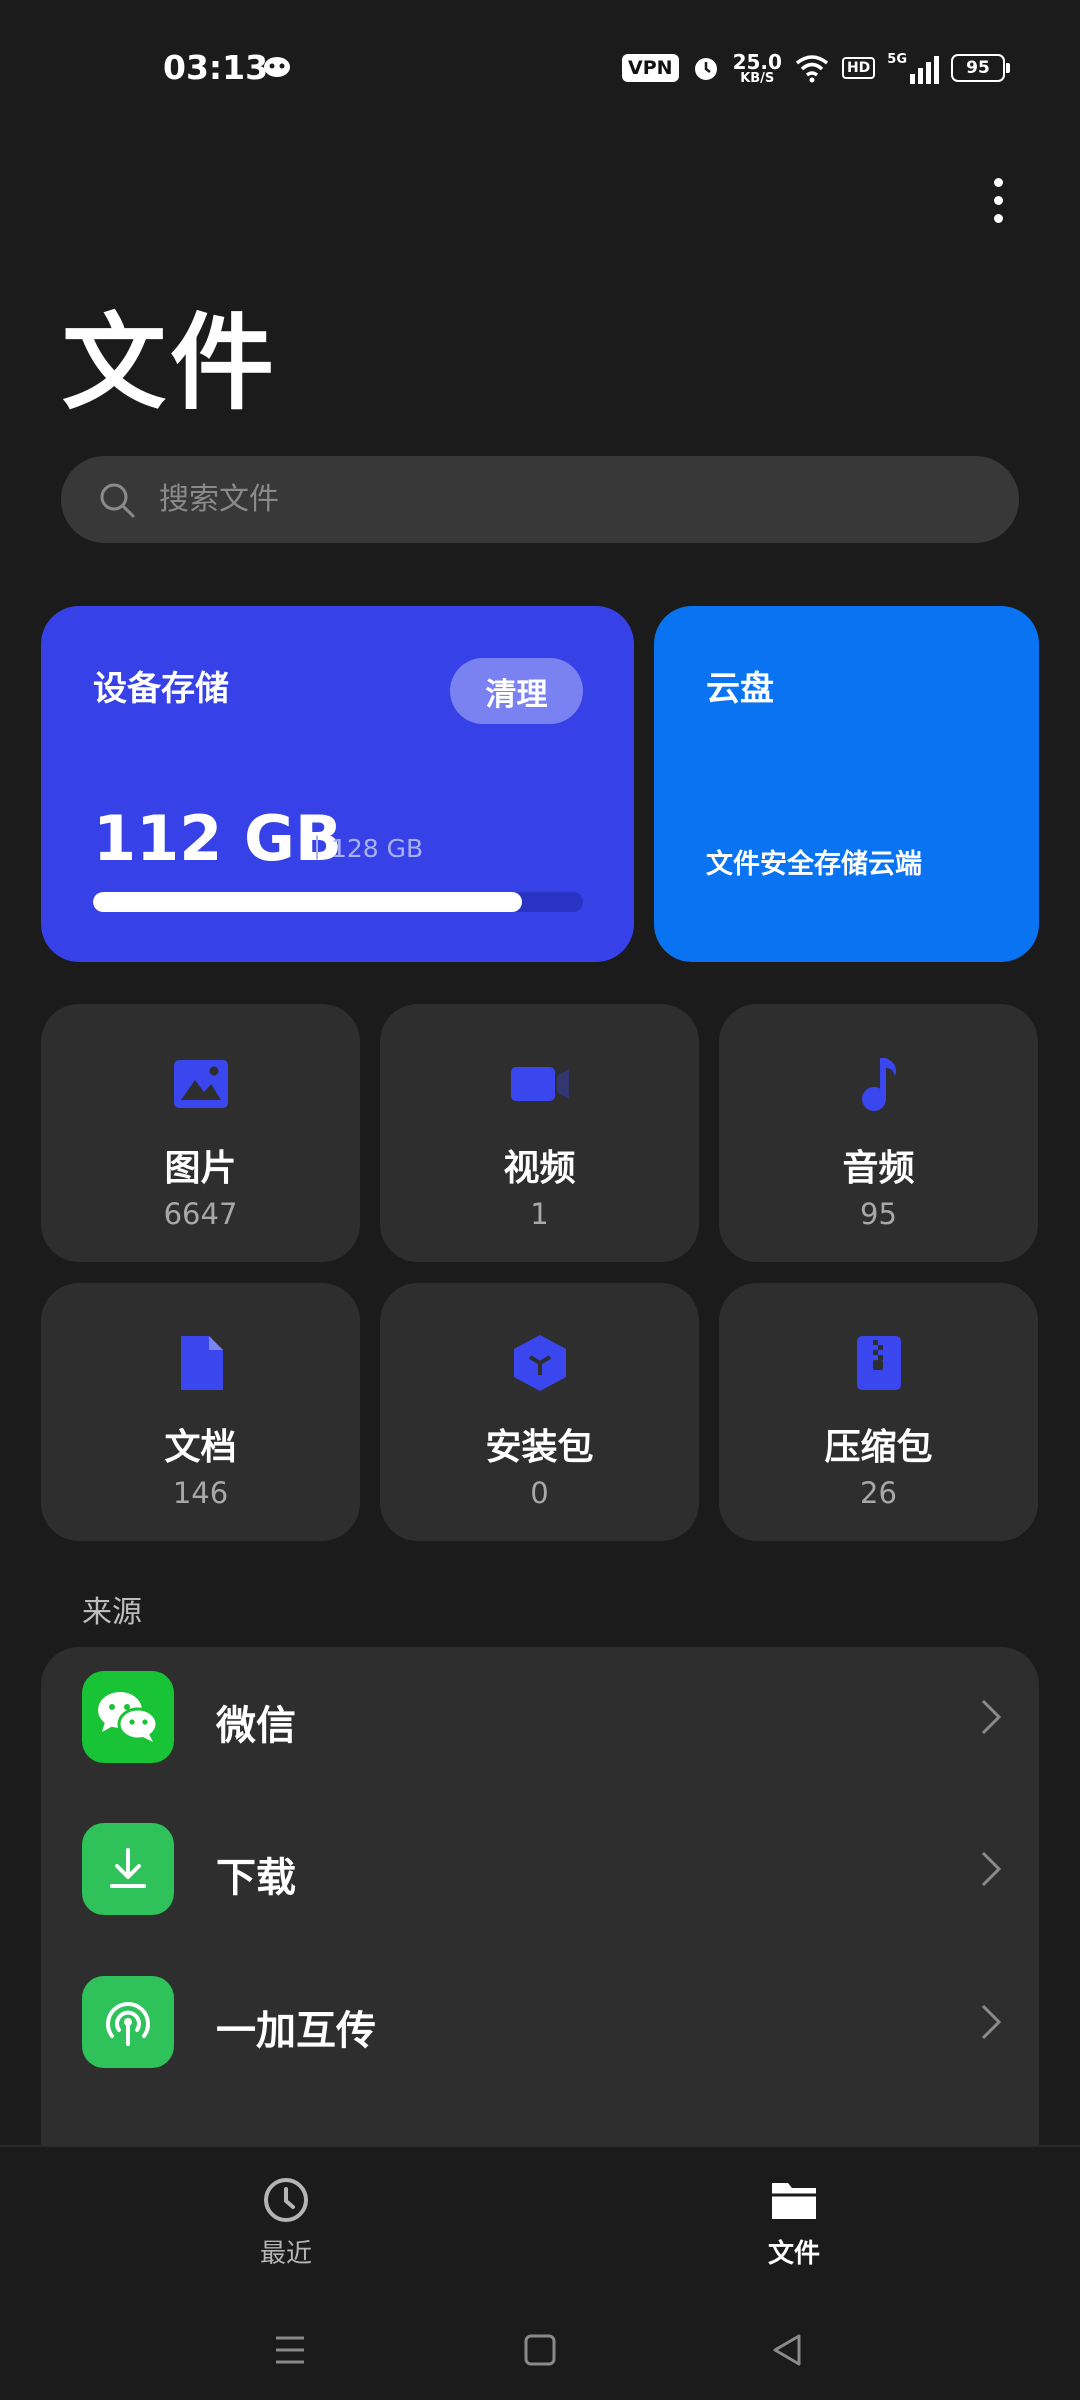  Describe the element at coordinates (200, 1493) in the screenshot. I see `category-count: 146` at that location.